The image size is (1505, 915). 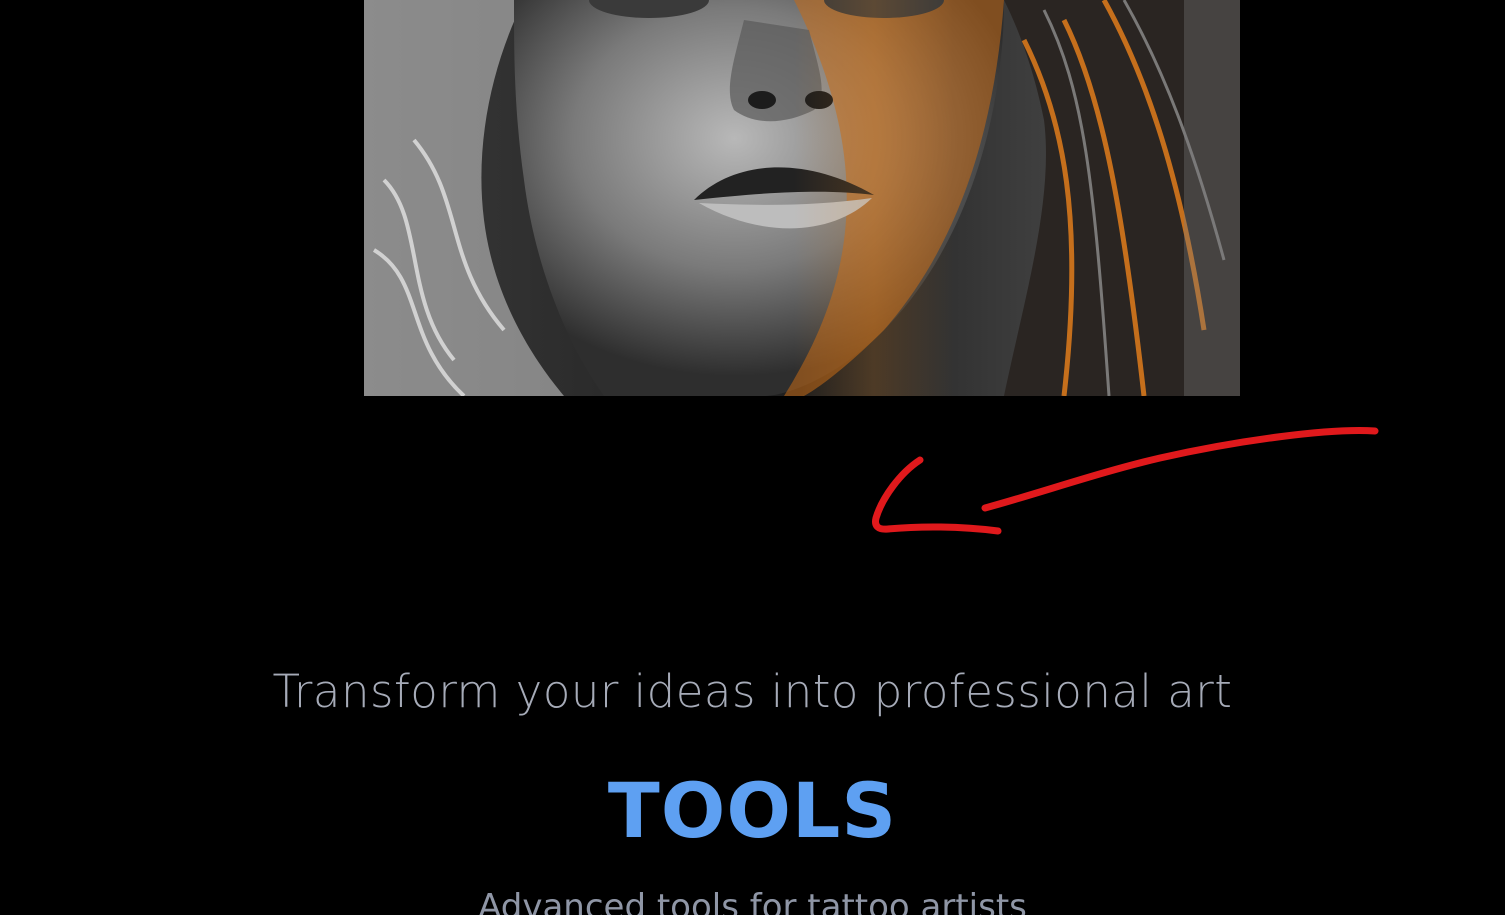 I want to click on annotation-arrow-icon, so click(x=1125, y=481).